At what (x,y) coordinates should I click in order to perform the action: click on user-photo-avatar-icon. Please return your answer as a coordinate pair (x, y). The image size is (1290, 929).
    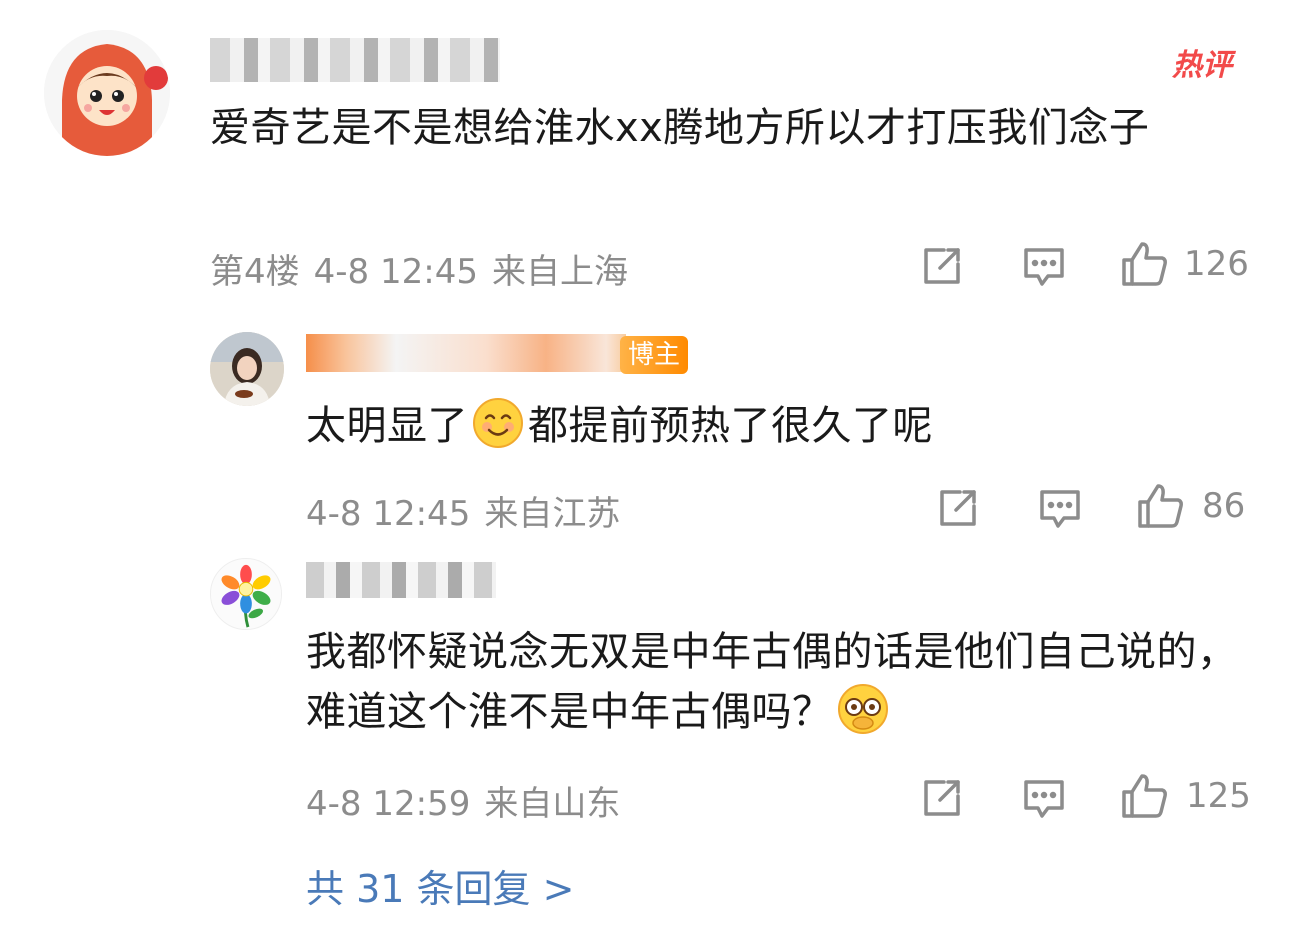
    Looking at the image, I should click on (247, 369).